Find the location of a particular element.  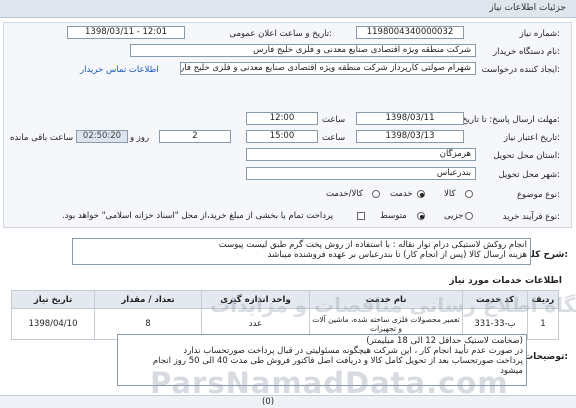

footer-bar: (0) is located at coordinates (288, 401).